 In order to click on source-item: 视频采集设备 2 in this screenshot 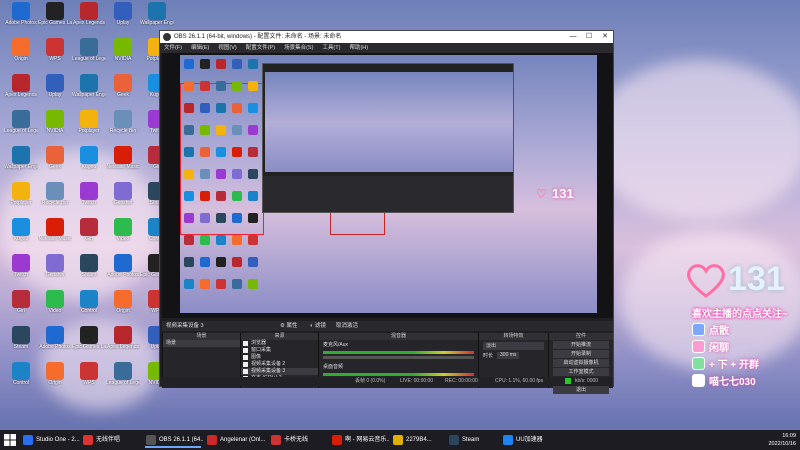, I will do `click(279, 364)`.